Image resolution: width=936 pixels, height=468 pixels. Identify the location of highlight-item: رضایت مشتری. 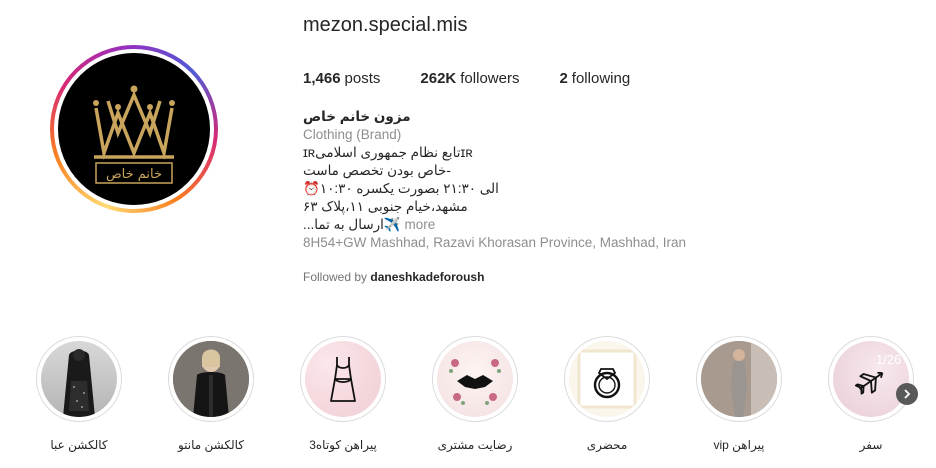
(475, 394).